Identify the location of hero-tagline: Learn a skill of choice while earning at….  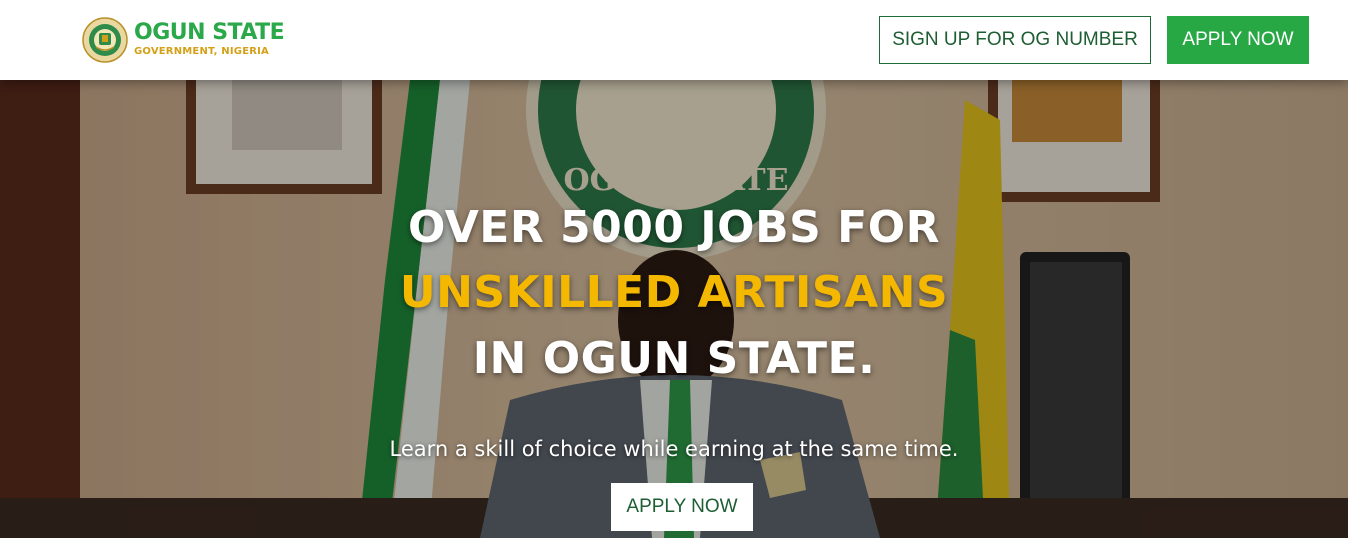
(674, 449).